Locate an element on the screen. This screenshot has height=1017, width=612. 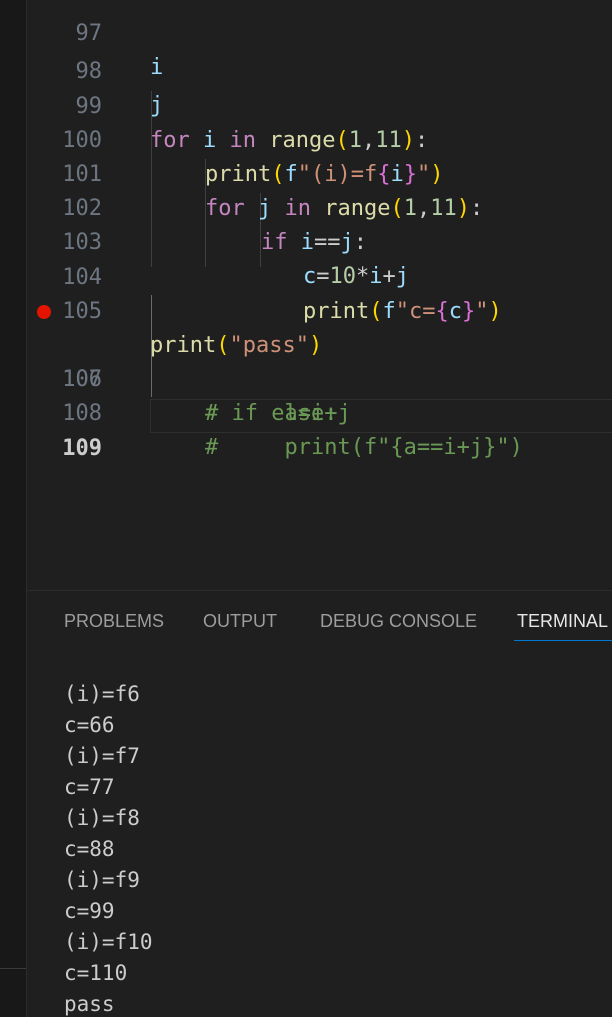
activity-bar-divider is located at coordinates (13, 968).